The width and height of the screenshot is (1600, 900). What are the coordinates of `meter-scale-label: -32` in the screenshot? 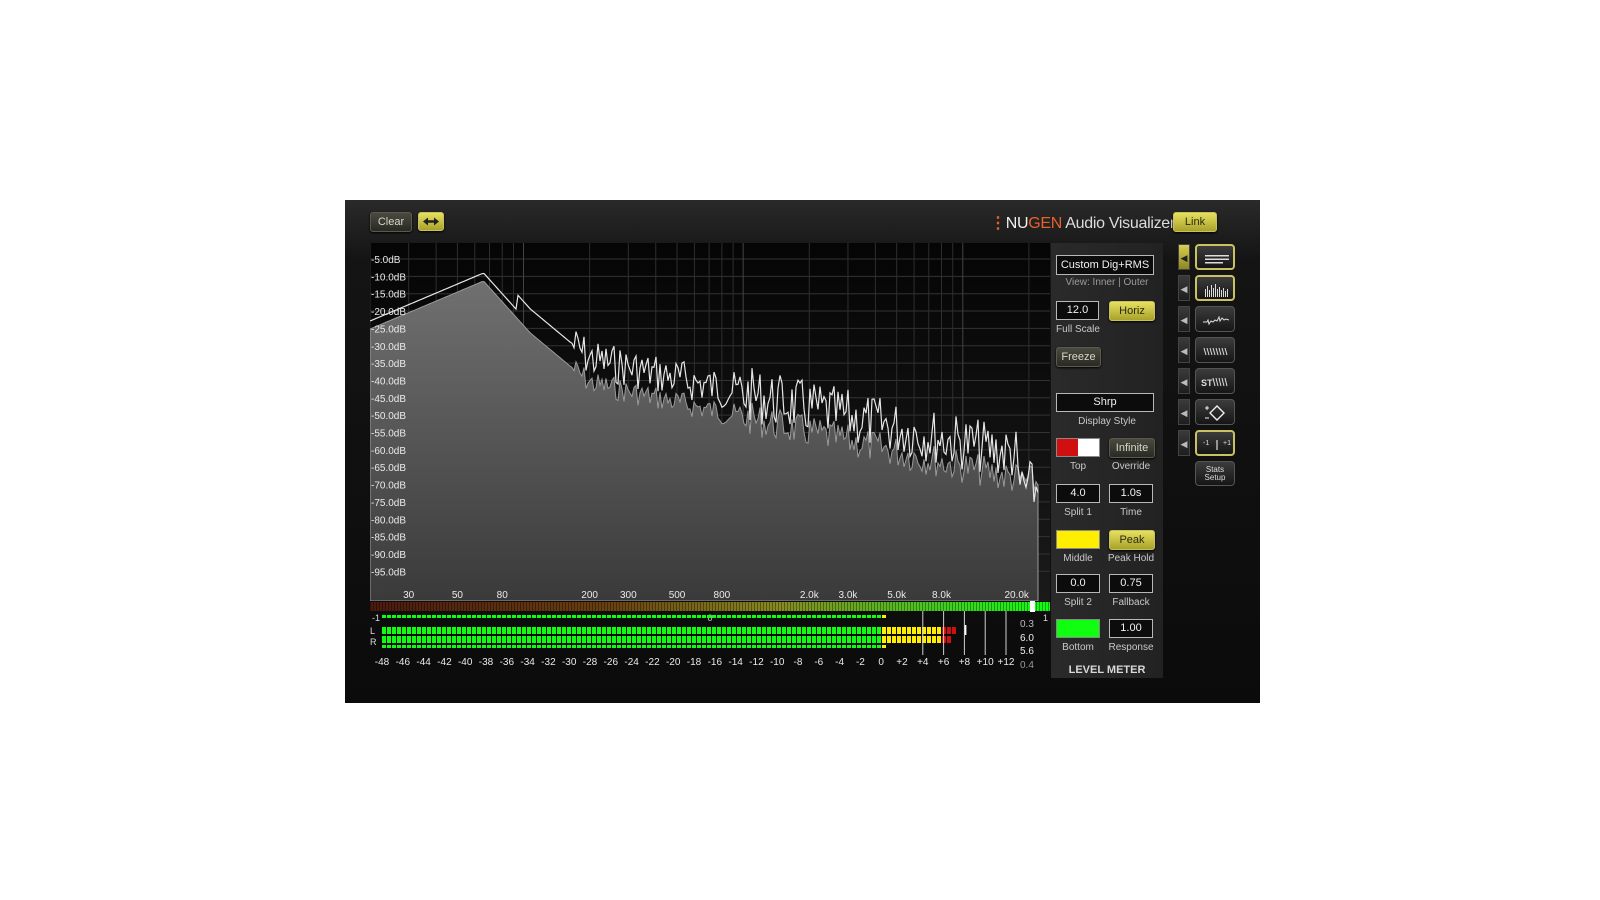 It's located at (548, 662).